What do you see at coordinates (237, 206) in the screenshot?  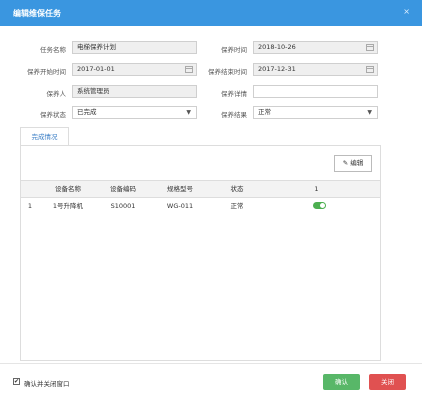 I see `row-status: 正常` at bounding box center [237, 206].